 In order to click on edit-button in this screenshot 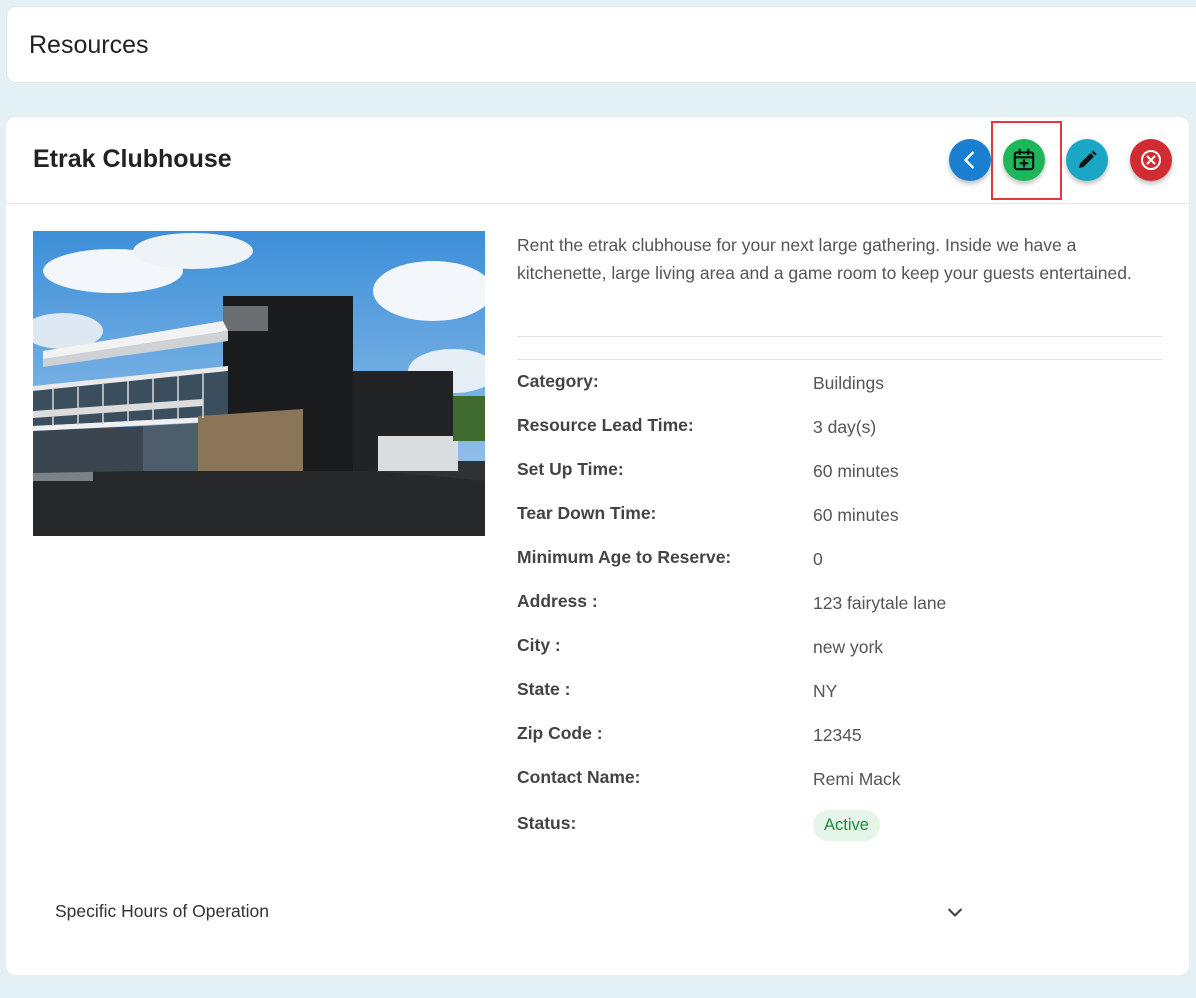, I will do `click(1087, 160)`.